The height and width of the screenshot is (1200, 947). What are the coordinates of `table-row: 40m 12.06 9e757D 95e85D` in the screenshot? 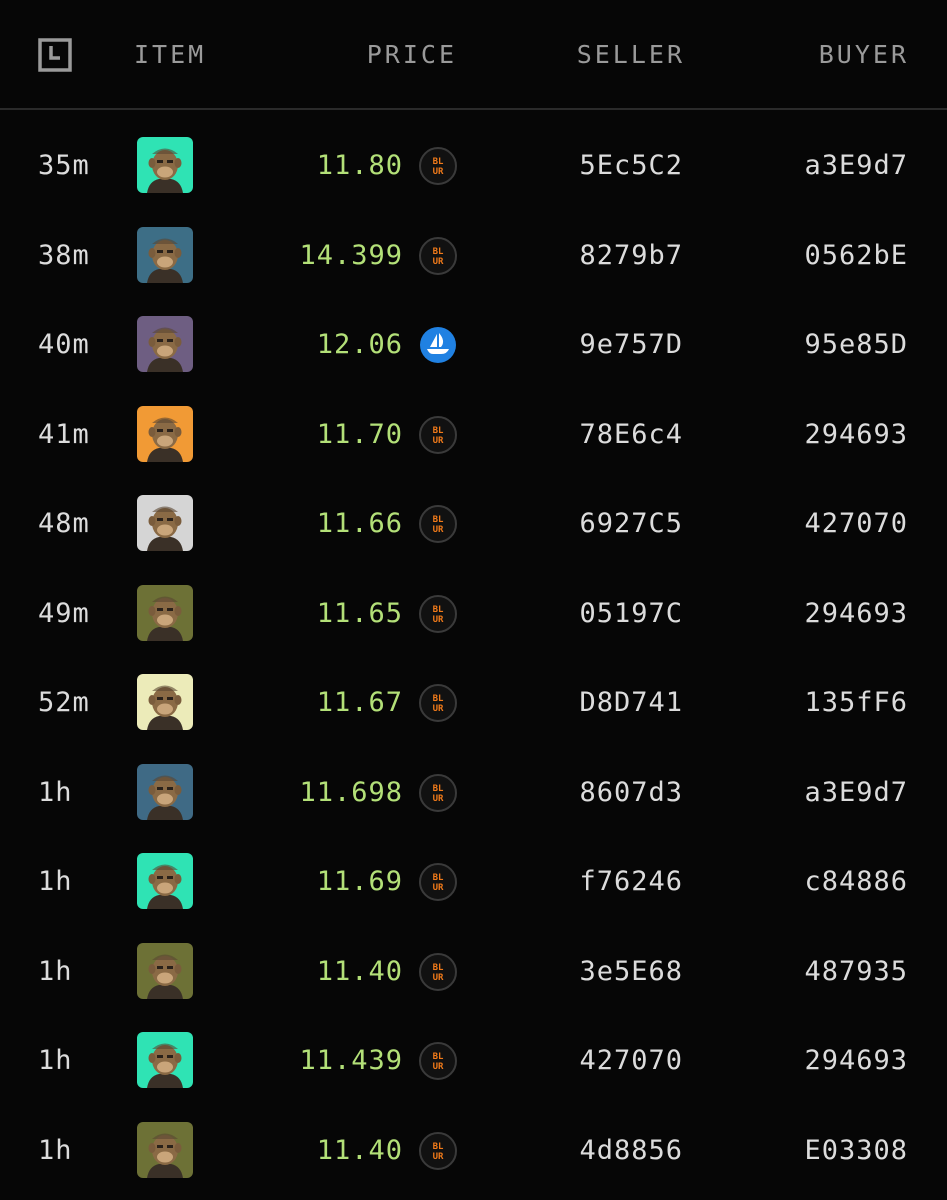 It's located at (473, 345).